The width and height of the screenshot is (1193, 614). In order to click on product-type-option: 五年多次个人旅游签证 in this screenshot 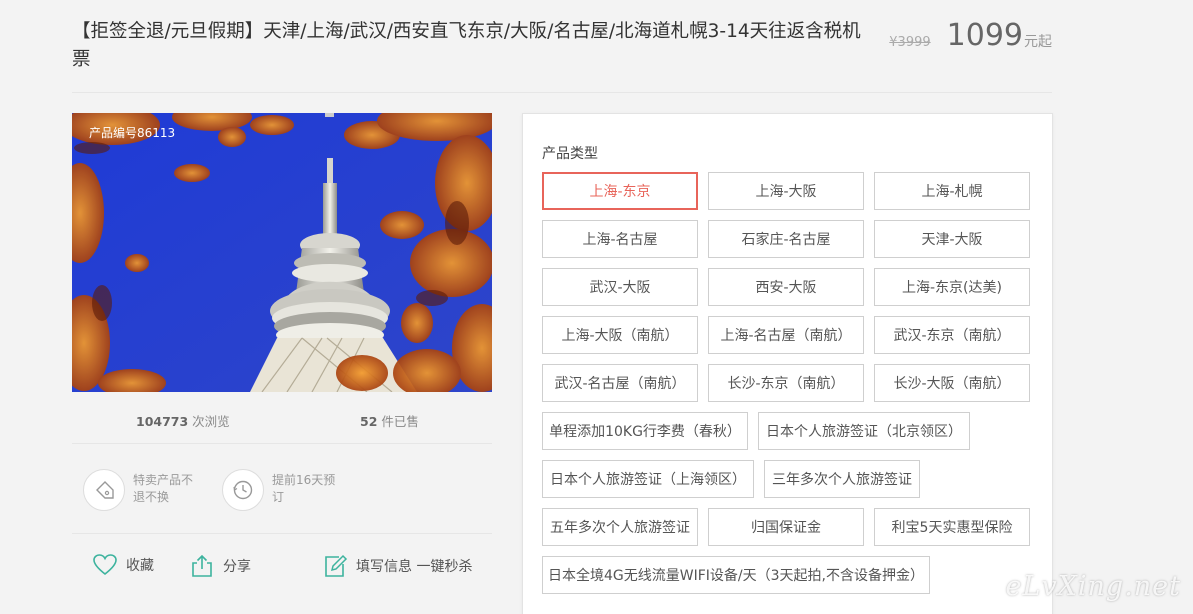, I will do `click(620, 527)`.